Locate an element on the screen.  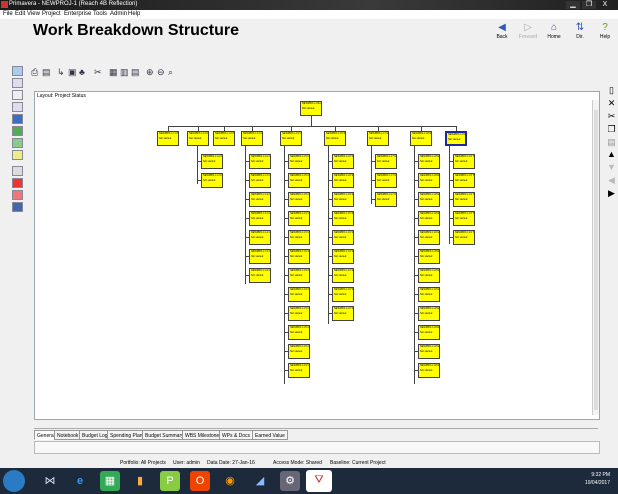
wbs-node-level1: NEWPROJ-1.7 Mechanical Not started is located at coordinates (378, 138).